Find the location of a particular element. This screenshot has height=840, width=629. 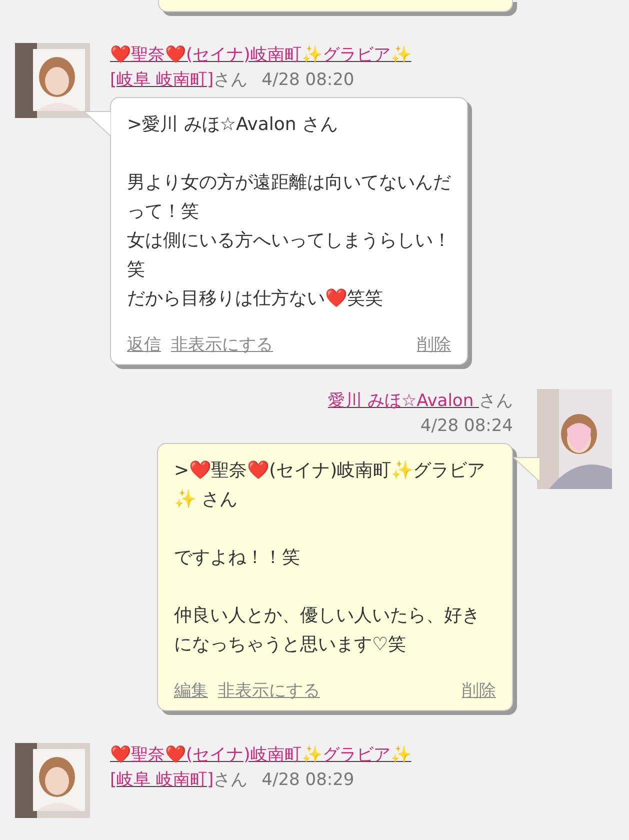

message-text: ですよね！！笑 is located at coordinates (237, 558).